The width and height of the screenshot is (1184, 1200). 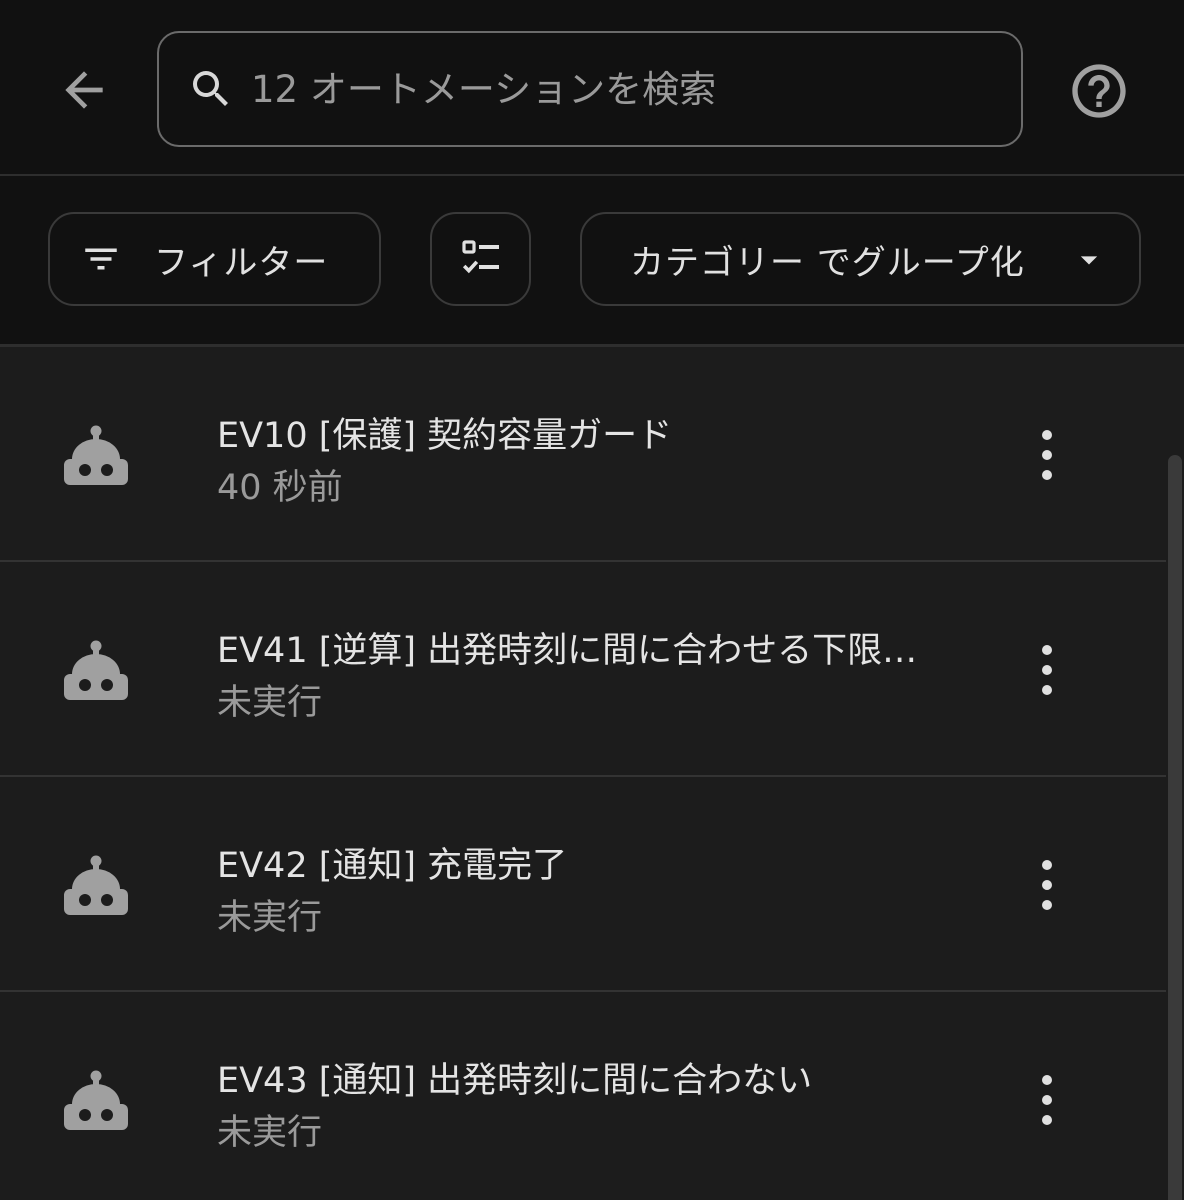 I want to click on top-app-bar, so click(x=592, y=88).